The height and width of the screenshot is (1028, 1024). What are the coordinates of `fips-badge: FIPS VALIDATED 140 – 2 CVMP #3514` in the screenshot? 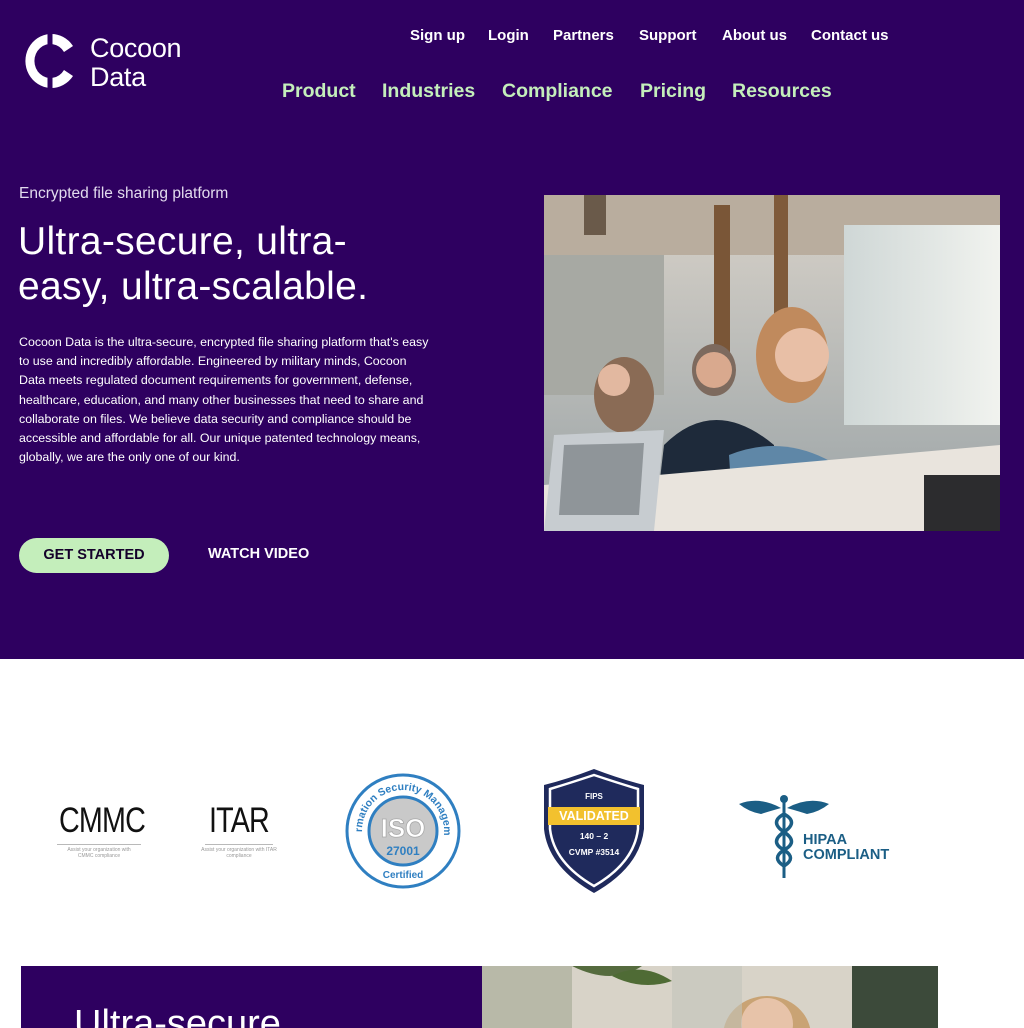 It's located at (594, 831).